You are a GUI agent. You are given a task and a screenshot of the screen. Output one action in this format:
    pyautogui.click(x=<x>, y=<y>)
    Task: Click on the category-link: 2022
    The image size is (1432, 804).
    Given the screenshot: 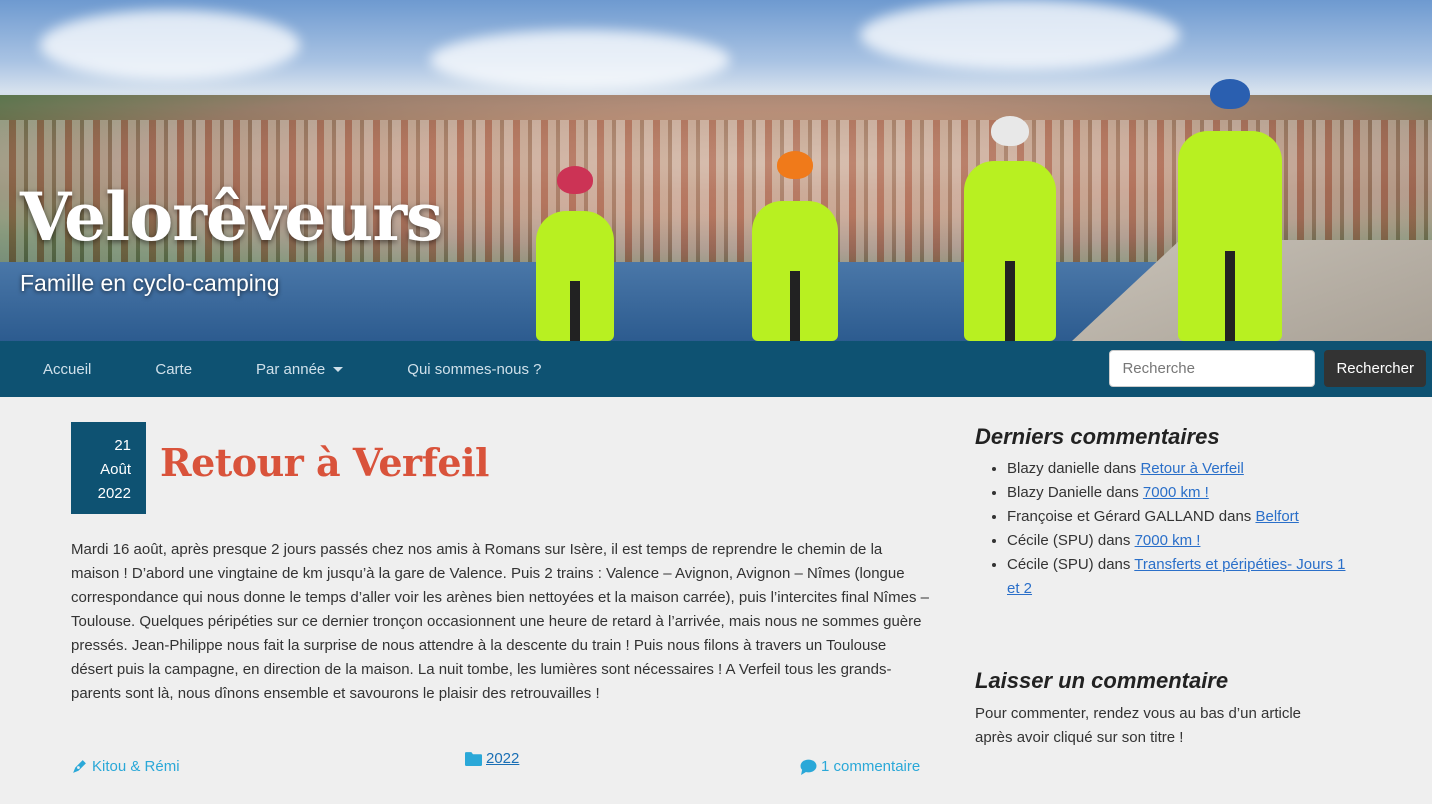 What is the action you would take?
    pyautogui.click(x=502, y=758)
    